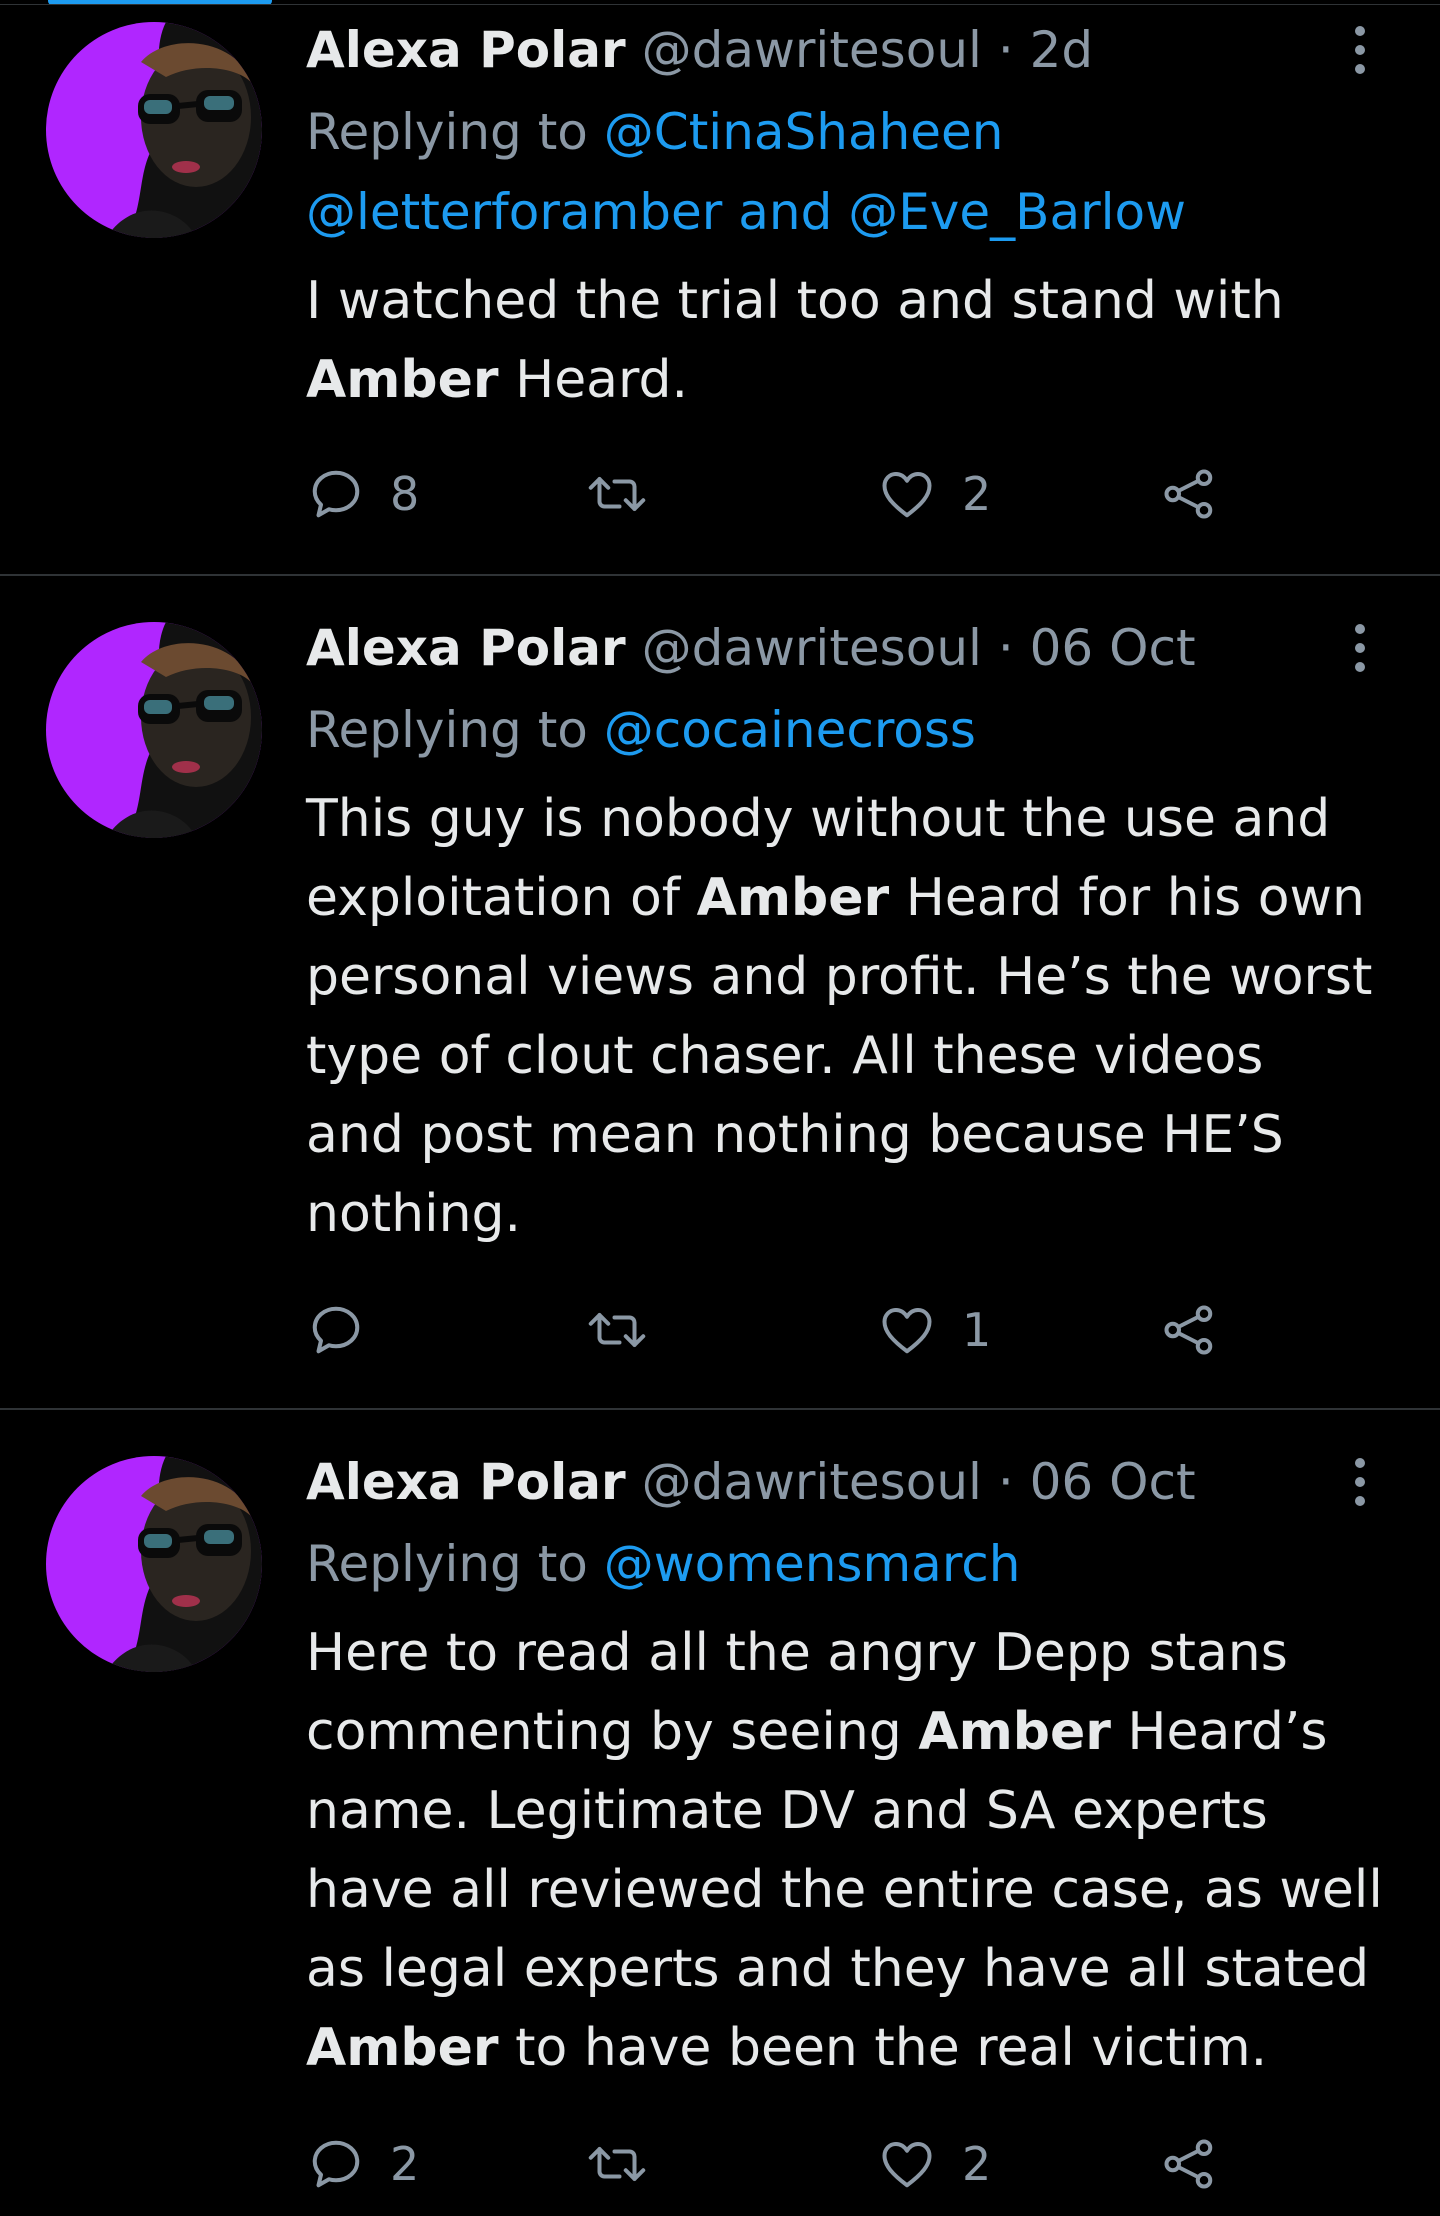 The image size is (1440, 2216). What do you see at coordinates (795, 1135) in the screenshot?
I see `tweet-text-segment: and post mean nothing because HE’S` at bounding box center [795, 1135].